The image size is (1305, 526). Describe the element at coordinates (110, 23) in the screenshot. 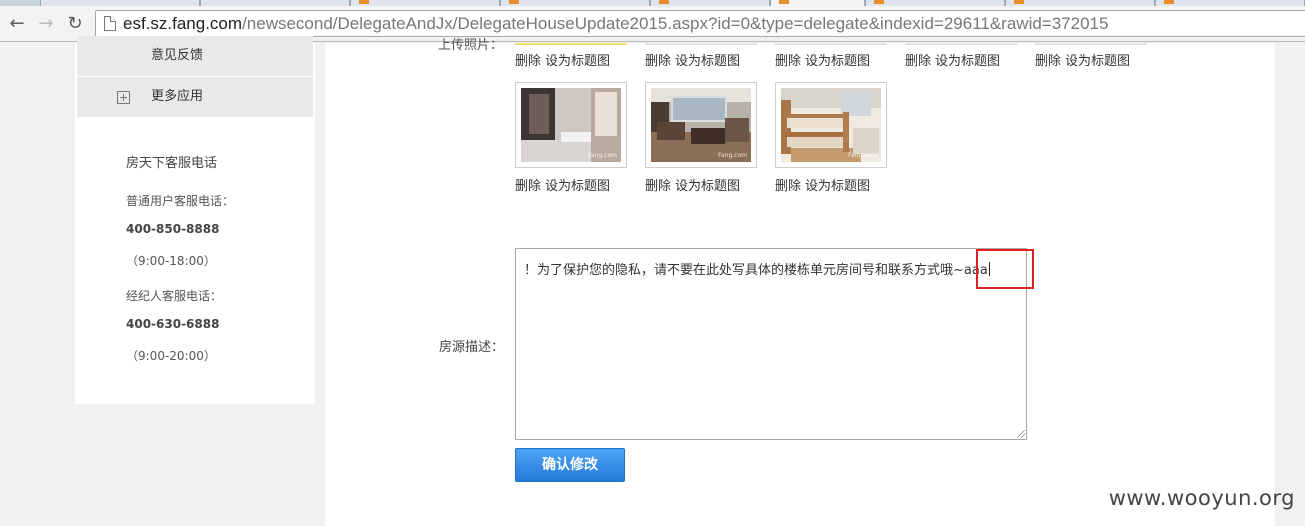

I see `page-icon` at that location.